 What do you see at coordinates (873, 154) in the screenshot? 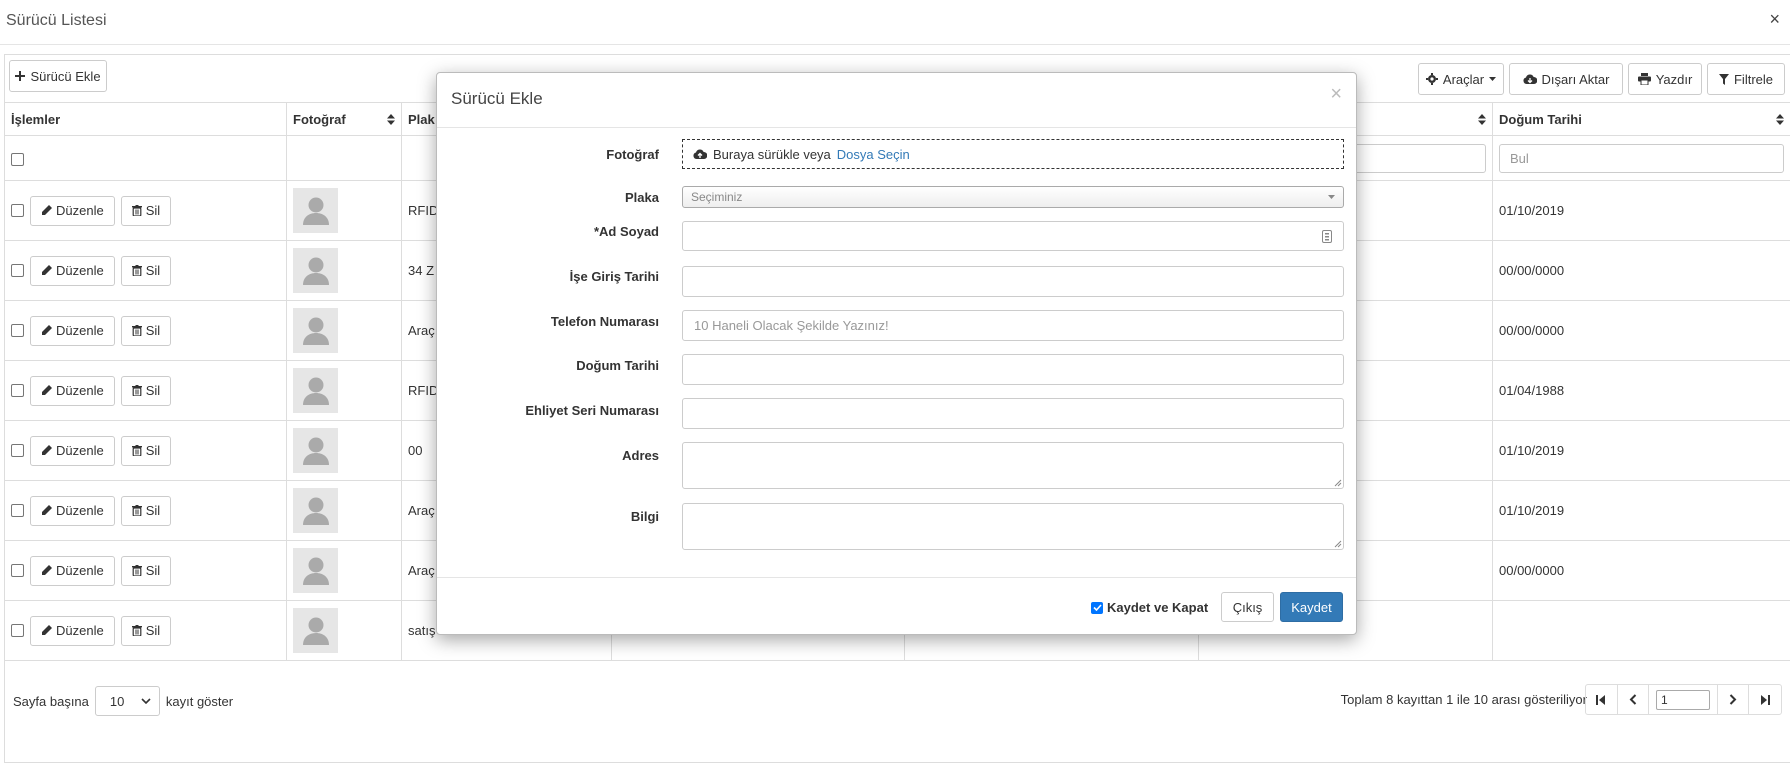
I see `choose-file-link: Dosya Seçin` at bounding box center [873, 154].